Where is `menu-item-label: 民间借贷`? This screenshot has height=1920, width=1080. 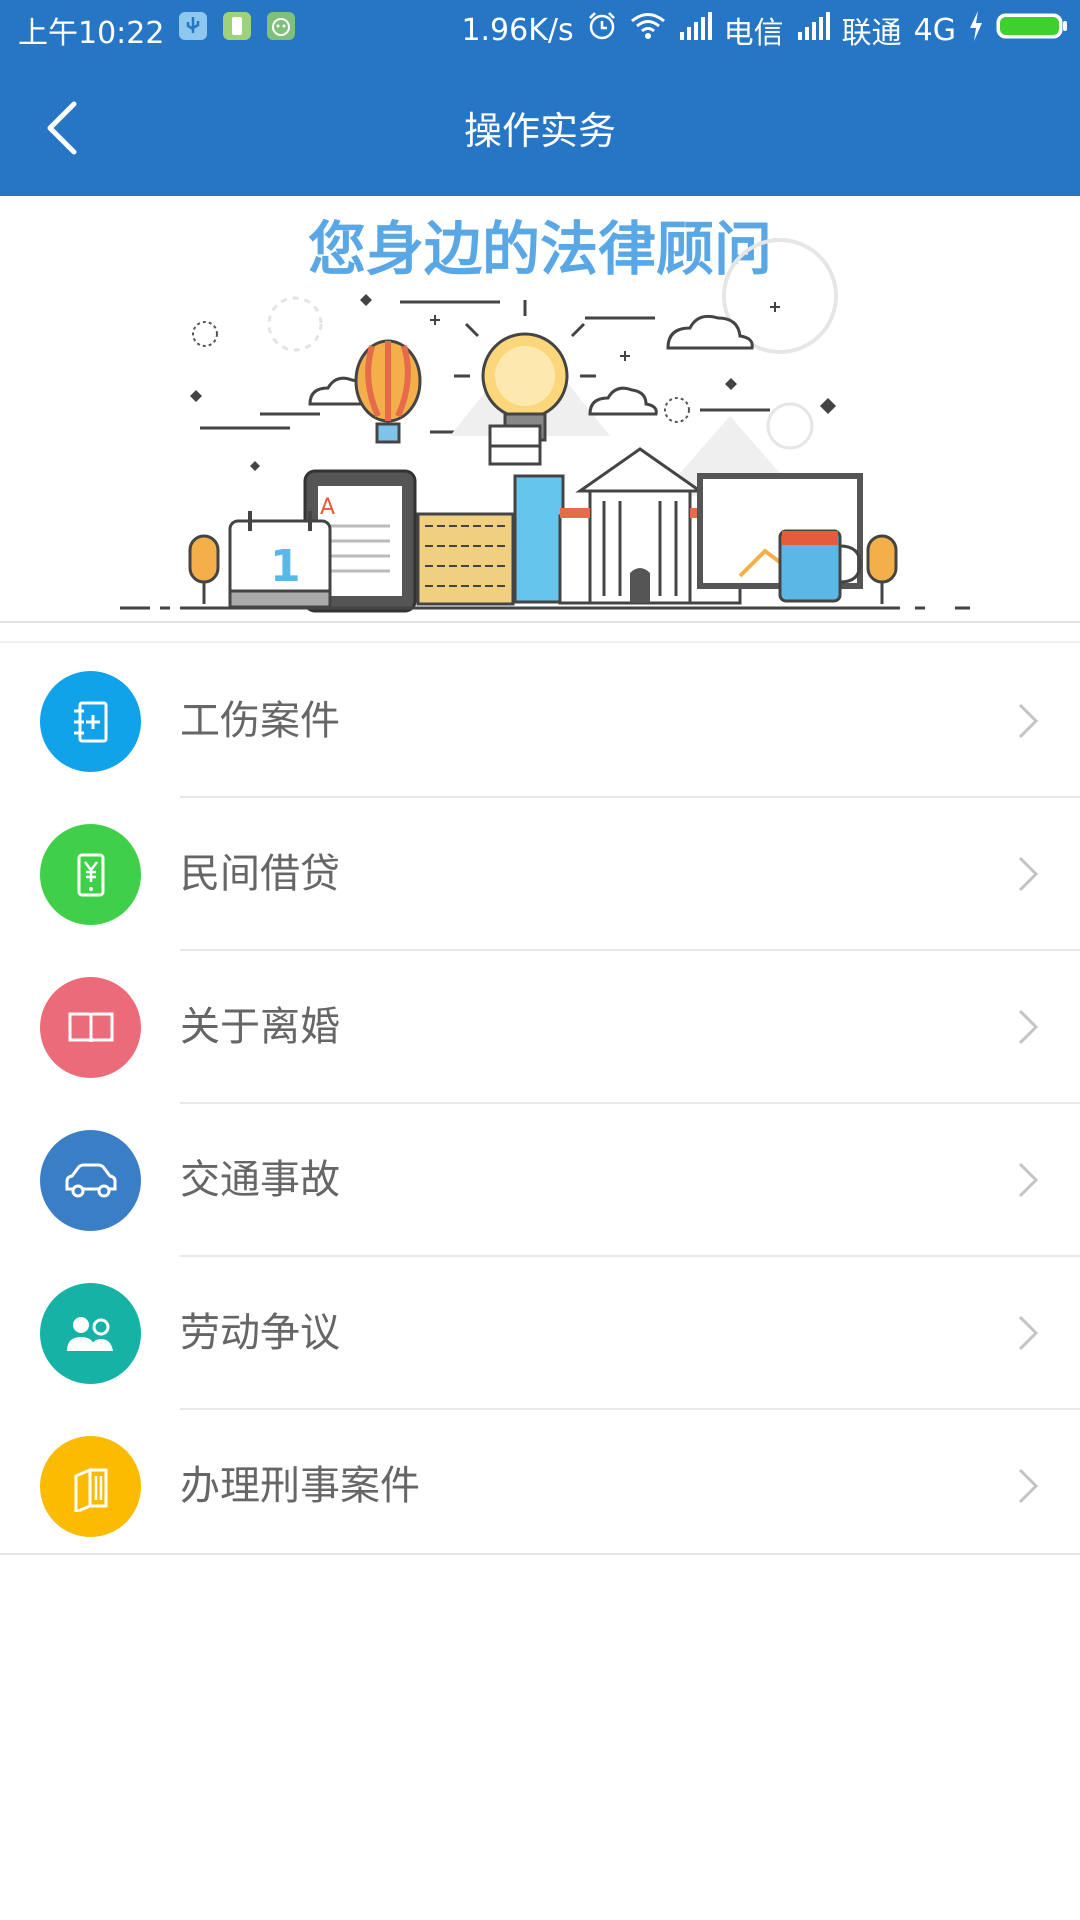 menu-item-label: 民间借贷 is located at coordinates (260, 874).